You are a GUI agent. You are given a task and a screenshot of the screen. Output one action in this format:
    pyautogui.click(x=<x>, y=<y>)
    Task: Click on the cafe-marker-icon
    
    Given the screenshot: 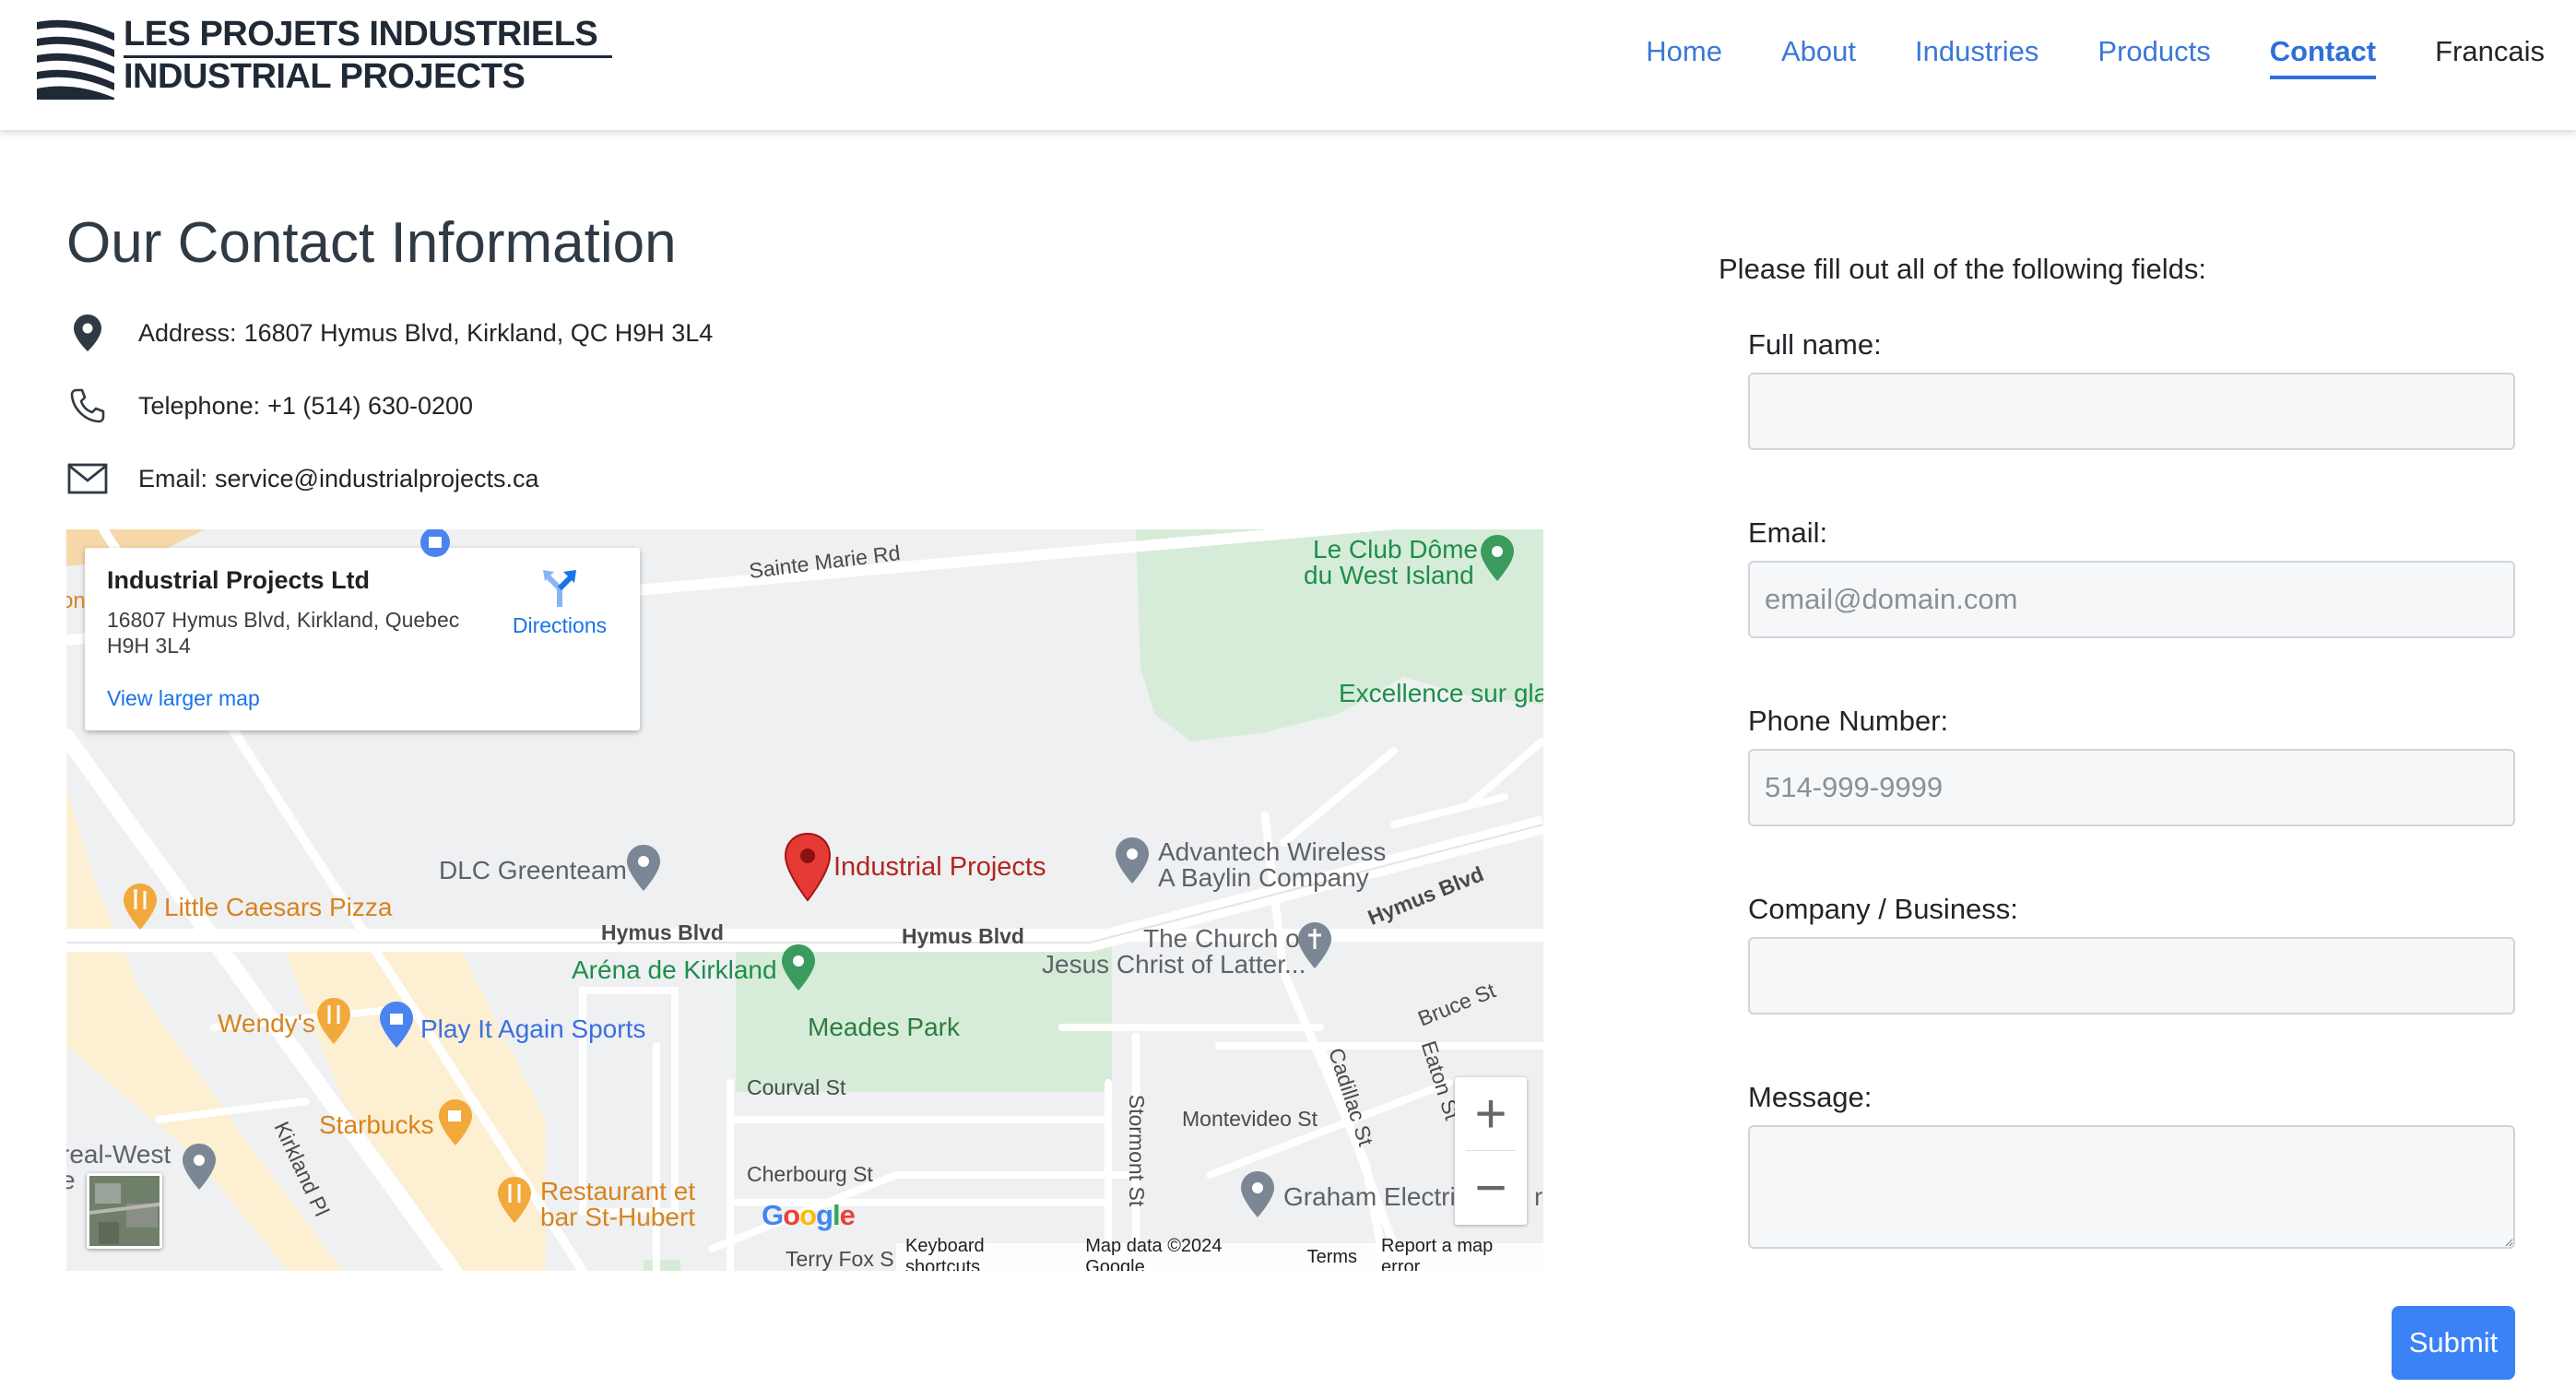 What is the action you would take?
    pyautogui.click(x=455, y=1122)
    